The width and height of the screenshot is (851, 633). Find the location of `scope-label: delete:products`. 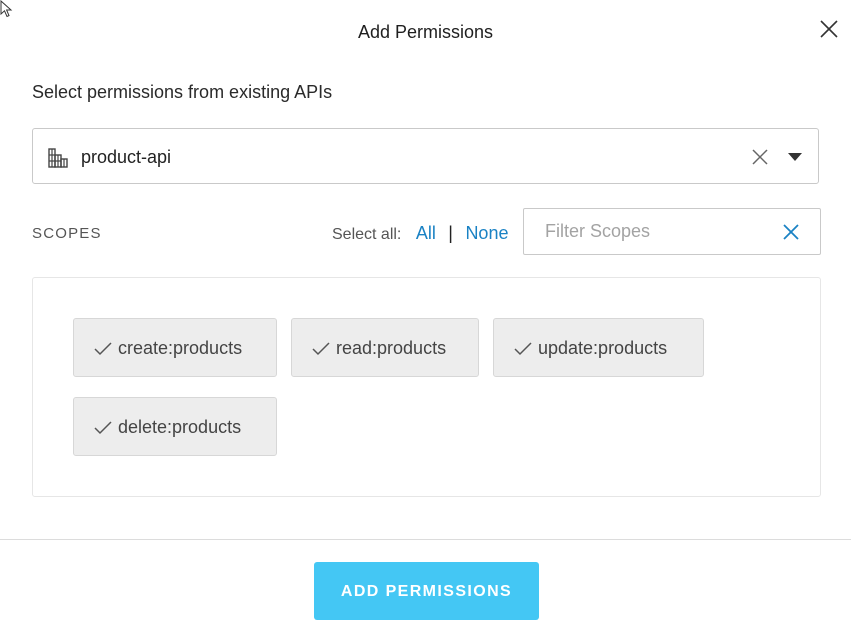

scope-label: delete:products is located at coordinates (180, 427).